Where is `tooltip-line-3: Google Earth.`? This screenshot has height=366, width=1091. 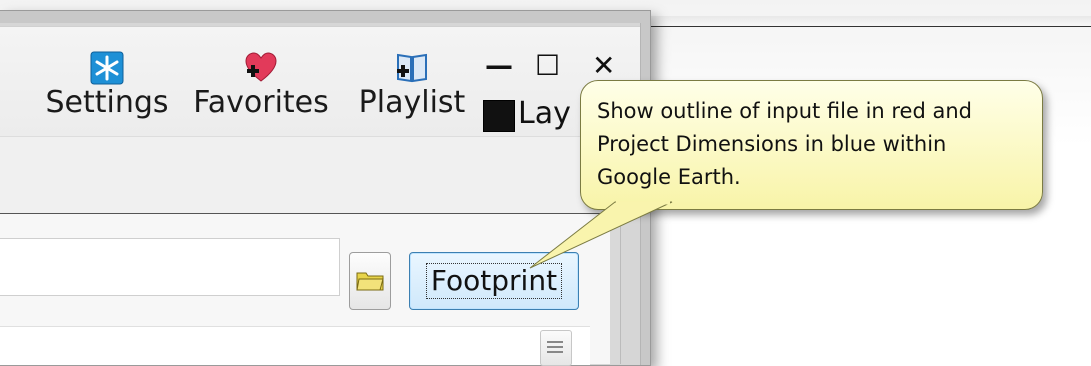
tooltip-line-3: Google Earth. is located at coordinates (669, 177).